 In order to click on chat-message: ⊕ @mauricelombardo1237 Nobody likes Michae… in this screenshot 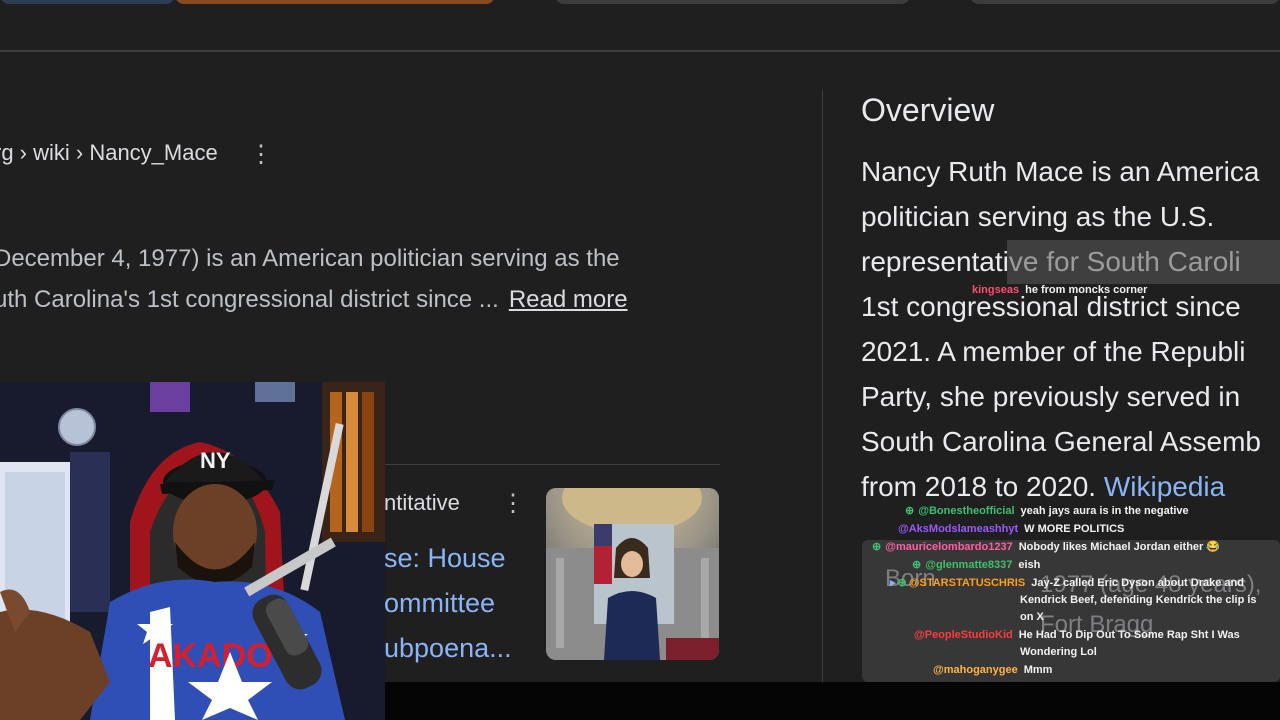, I will do `click(1046, 547)`.